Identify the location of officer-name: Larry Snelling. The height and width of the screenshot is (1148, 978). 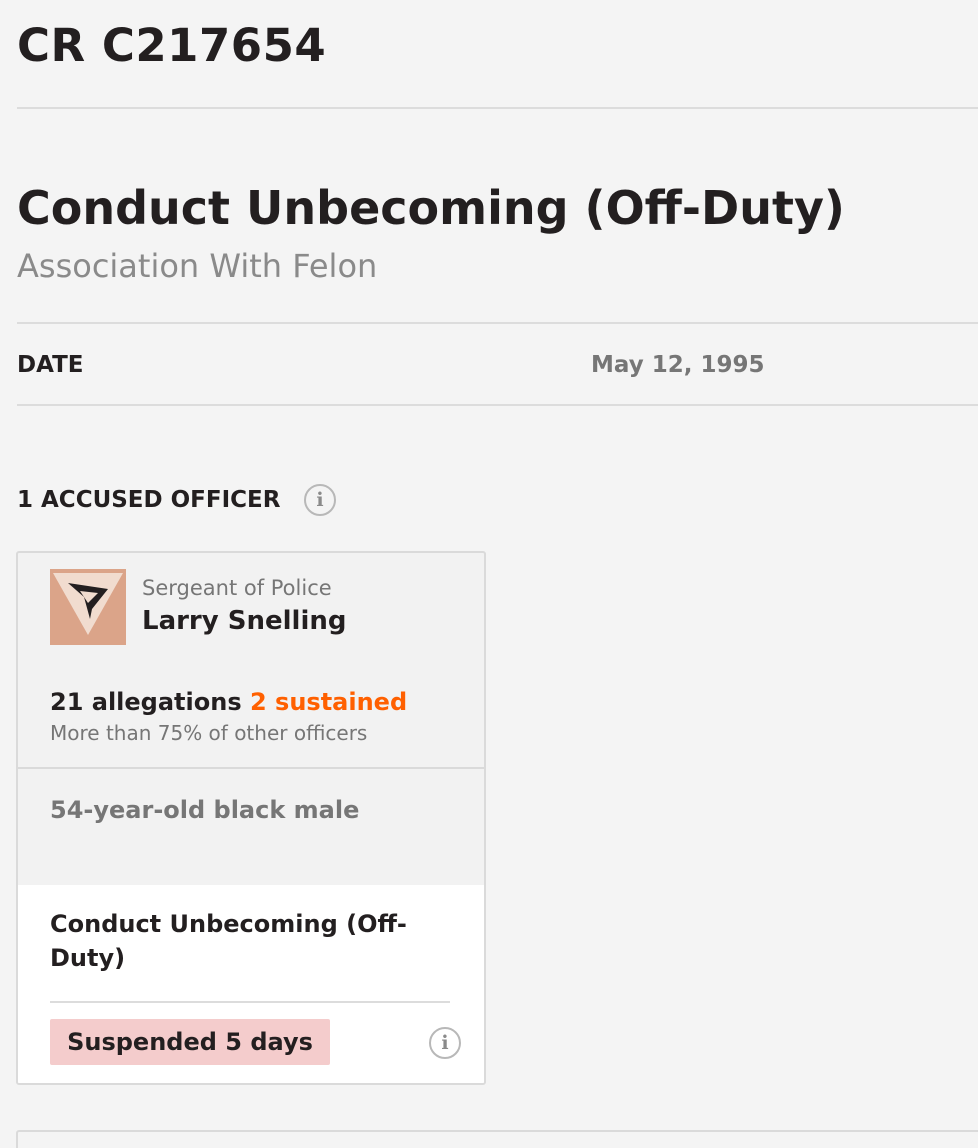
(244, 621).